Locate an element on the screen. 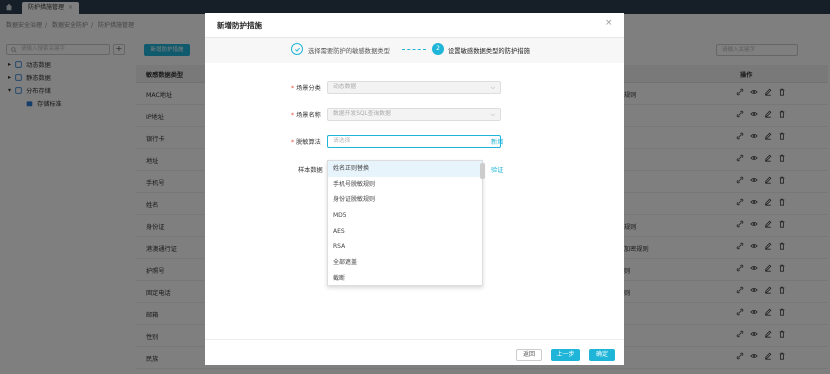 This screenshot has width=830, height=374. step-2-number: 2 is located at coordinates (438, 49).